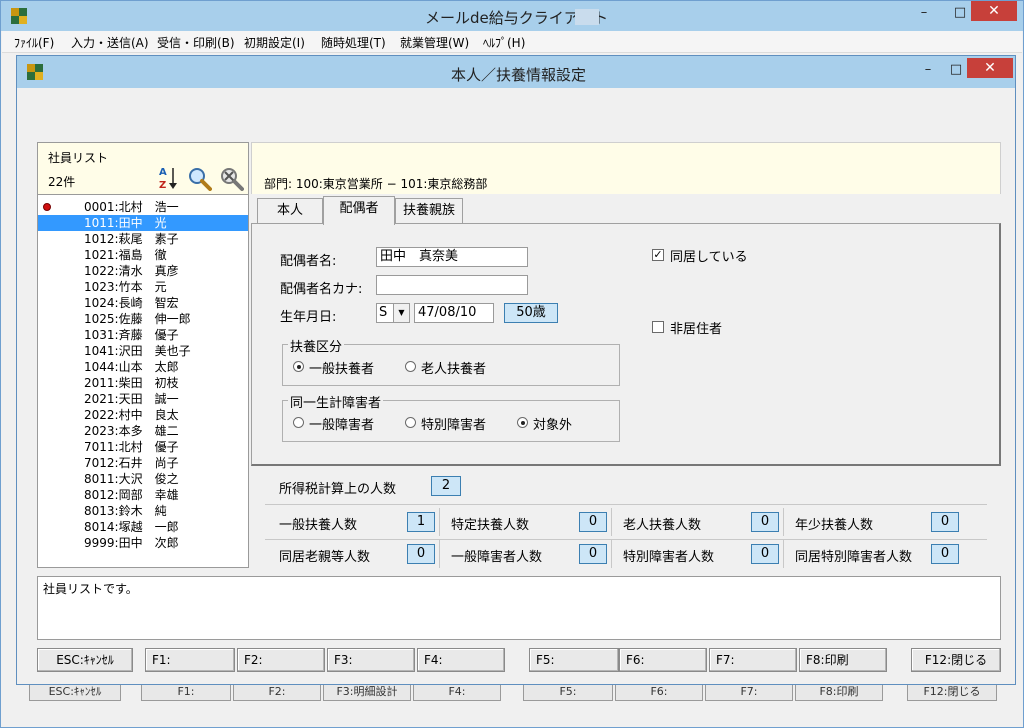 The height and width of the screenshot is (728, 1024). I want to click on f2-button: F2:, so click(281, 660).